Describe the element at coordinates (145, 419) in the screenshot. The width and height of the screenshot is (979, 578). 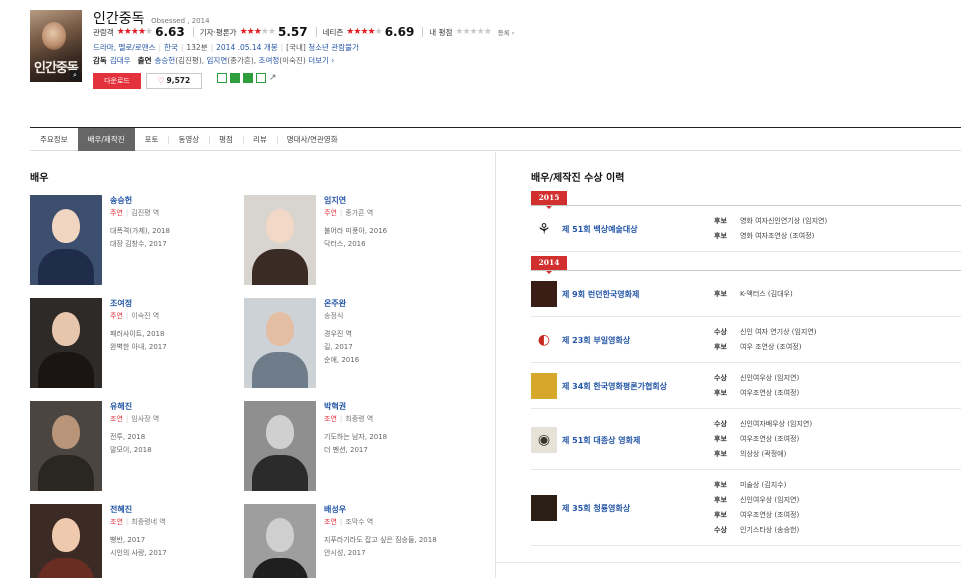
I see `actor-role-name: 임사장 역` at that location.